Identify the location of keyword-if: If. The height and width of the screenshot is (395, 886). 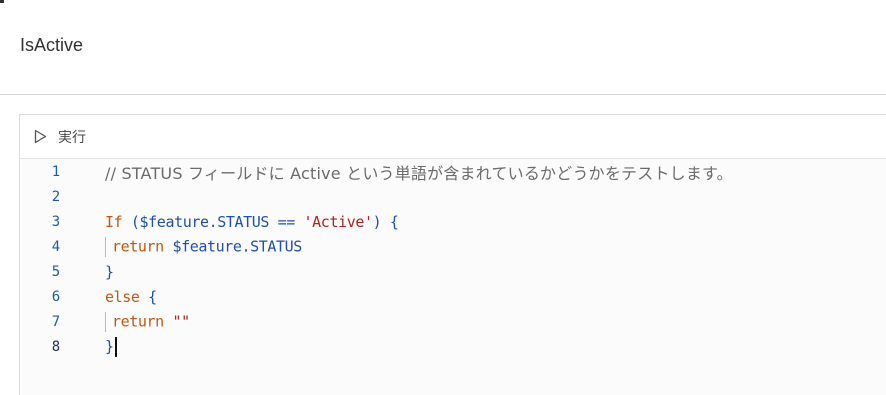
(114, 221).